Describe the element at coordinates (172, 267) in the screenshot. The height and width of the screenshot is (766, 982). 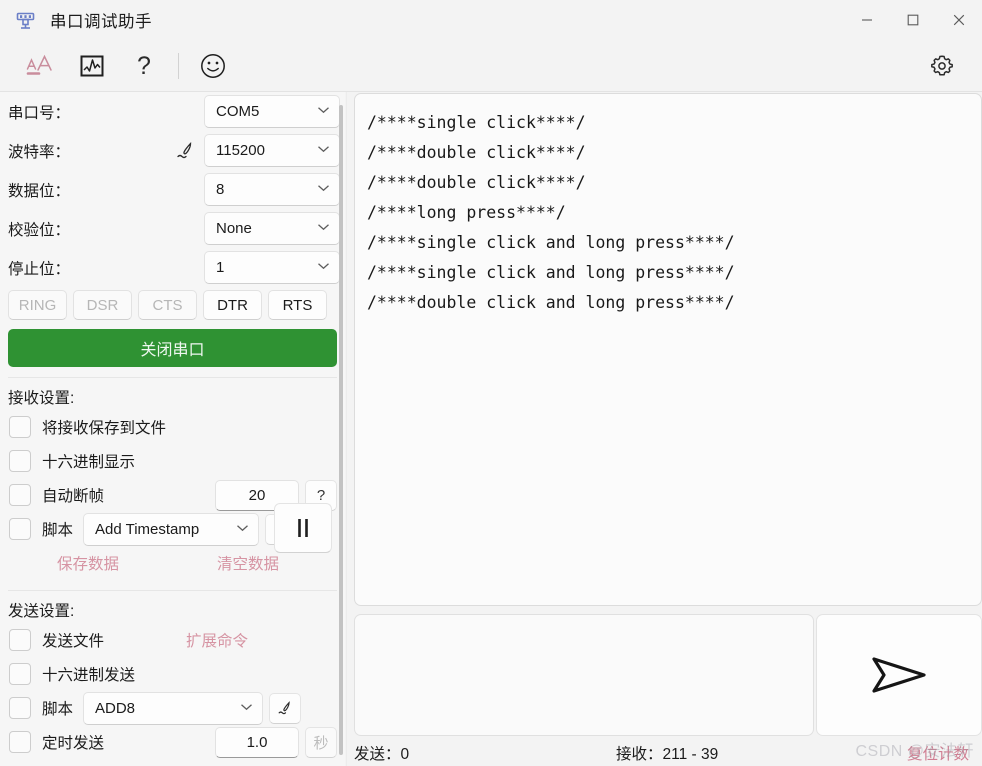
I see `serial-field-row: 停止位： 1` at that location.